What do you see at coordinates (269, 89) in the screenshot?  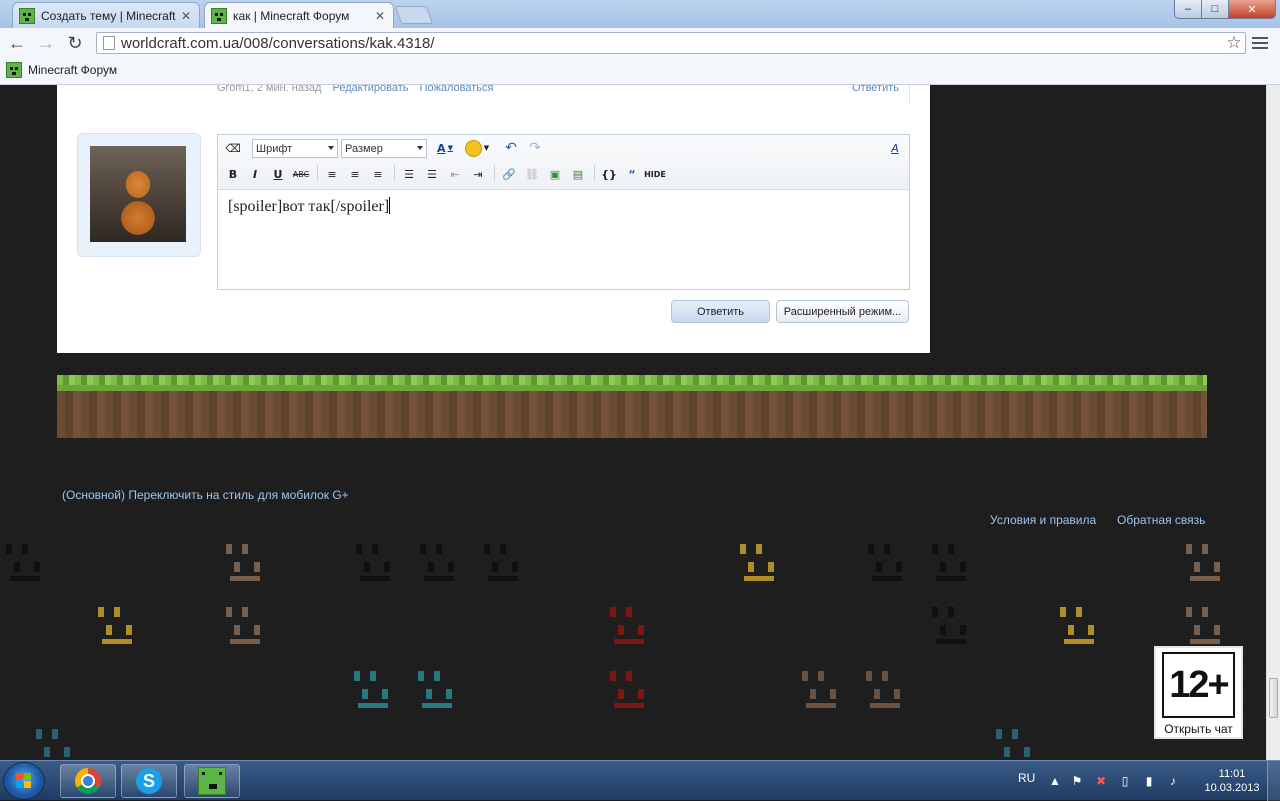 I see `message-author-time: Grom1, 2 мин. назад` at bounding box center [269, 89].